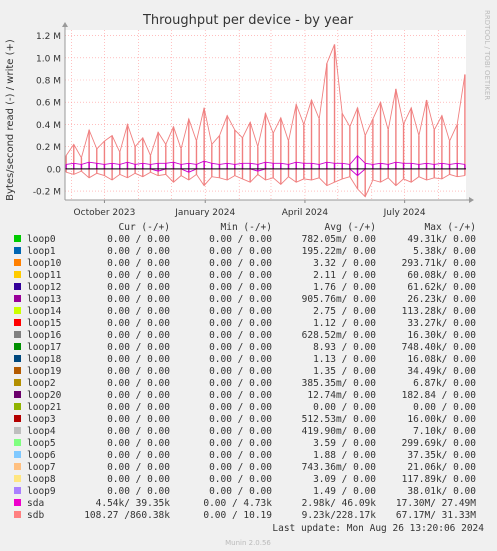  Describe the element at coordinates (441, 239) in the screenshot. I see `legend-max: 49.31k/ 0.00` at that location.